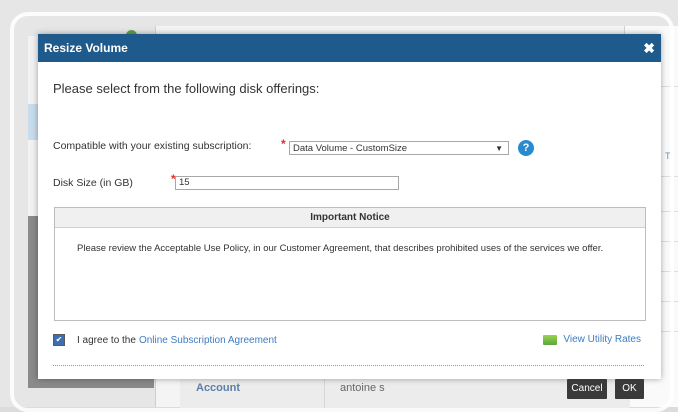 The height and width of the screenshot is (412, 678). What do you see at coordinates (587, 389) in the screenshot?
I see `cancel-button: Cancel` at bounding box center [587, 389].